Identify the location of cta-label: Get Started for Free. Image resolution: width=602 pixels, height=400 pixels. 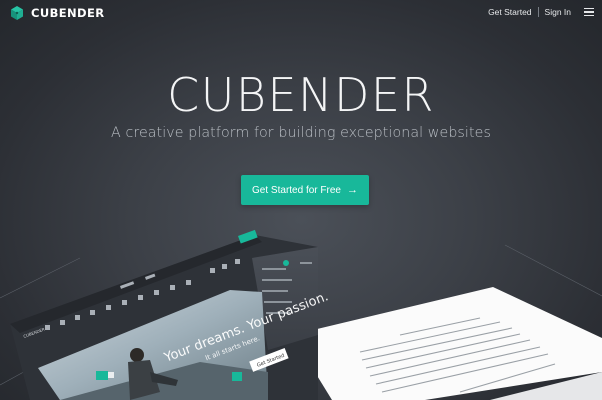
(296, 190).